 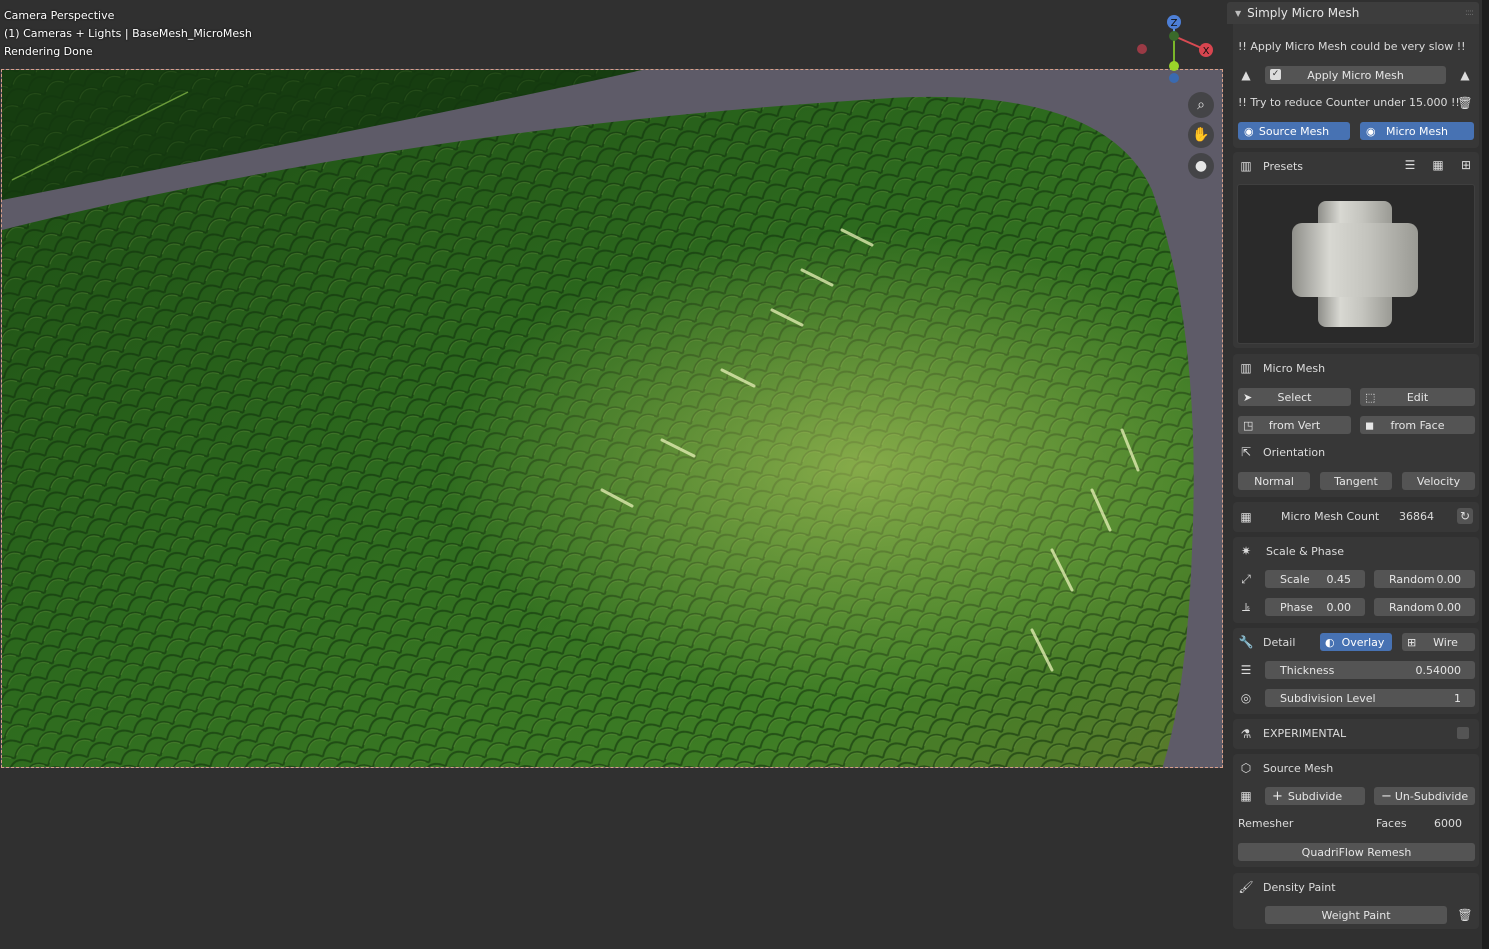 I want to click on experimental-label: EXPERIMENTAL, so click(x=1305, y=733).